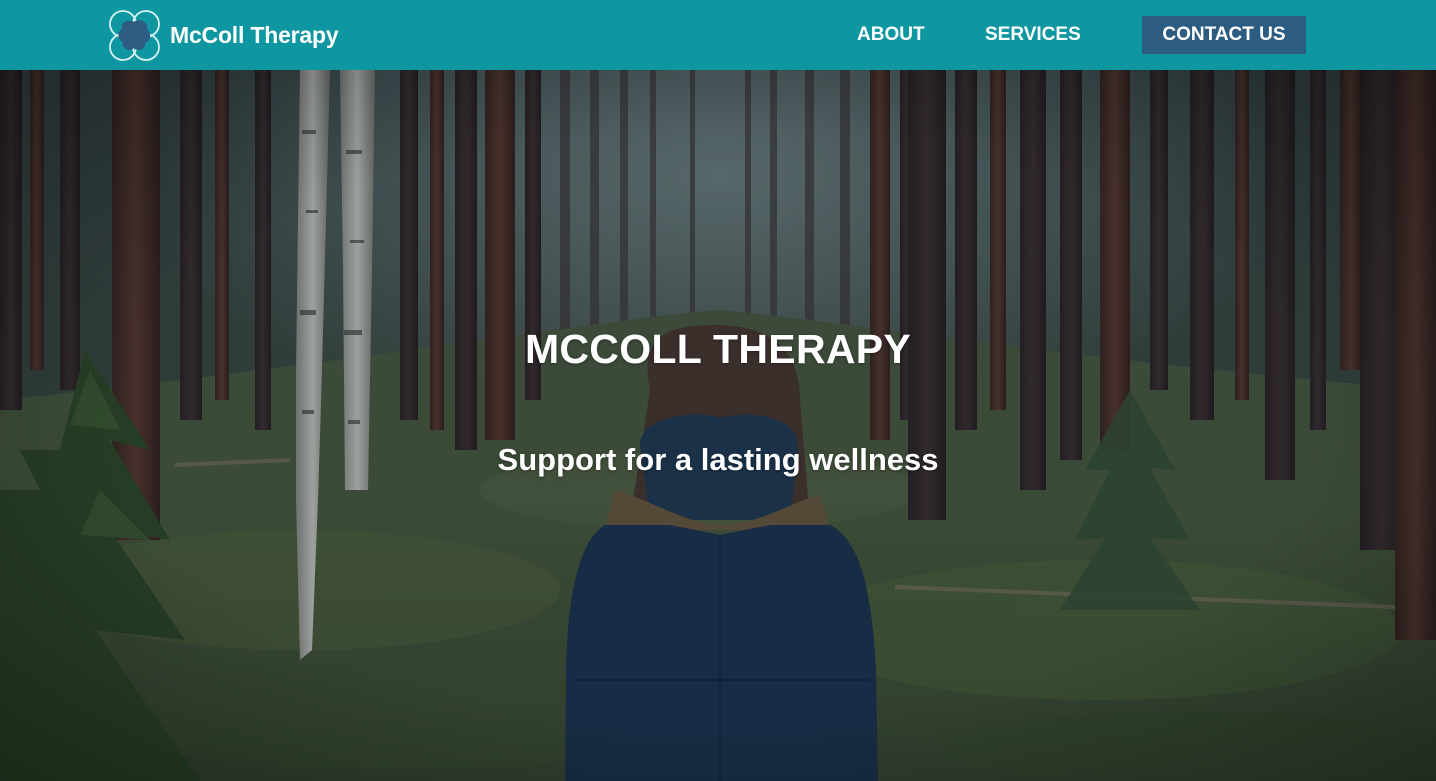 The width and height of the screenshot is (1436, 781). What do you see at coordinates (718, 349) in the screenshot?
I see `hero-title: MCCOLL THERAPY` at bounding box center [718, 349].